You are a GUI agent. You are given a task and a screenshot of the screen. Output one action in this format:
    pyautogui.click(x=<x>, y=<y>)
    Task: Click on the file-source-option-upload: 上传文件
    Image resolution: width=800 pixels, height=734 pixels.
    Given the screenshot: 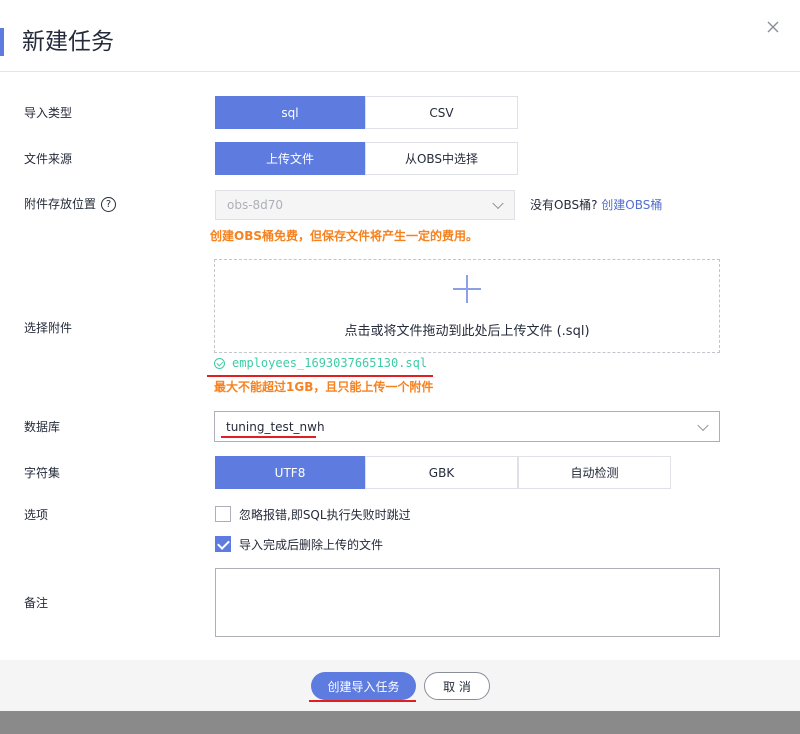 What is the action you would take?
    pyautogui.click(x=290, y=158)
    